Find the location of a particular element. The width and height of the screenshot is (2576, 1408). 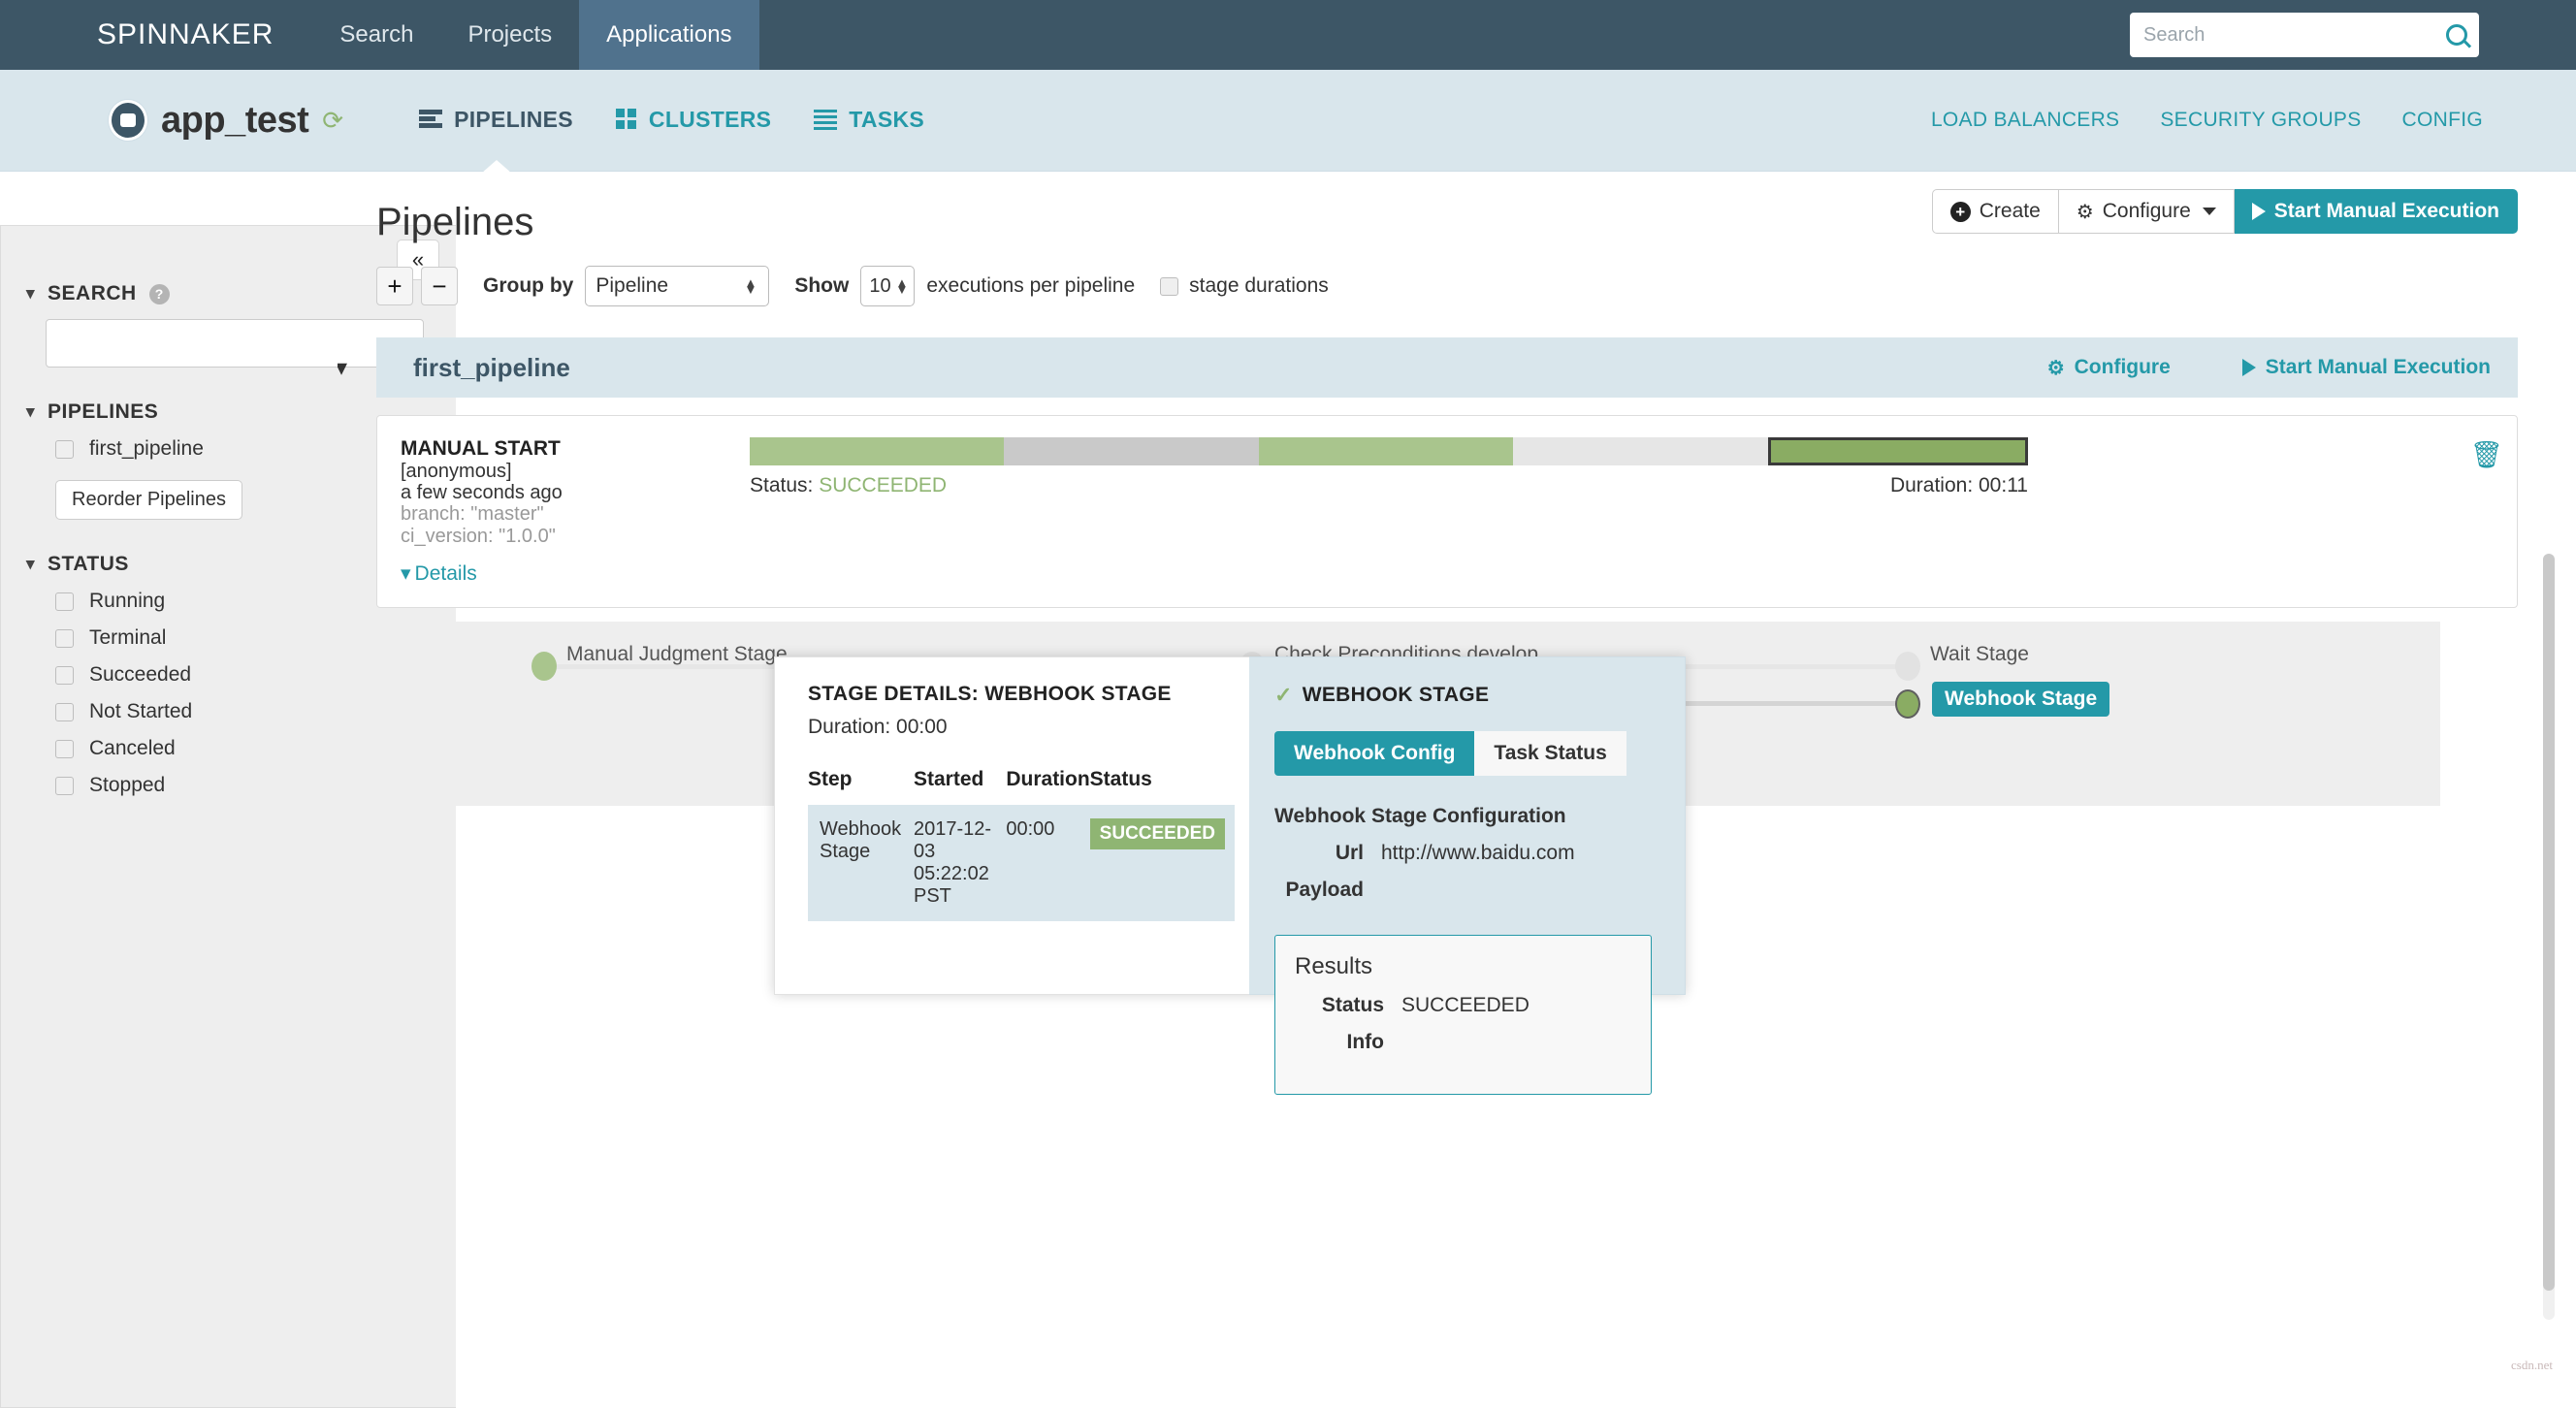

results-field-info: Info is located at coordinates (1463, 1042).